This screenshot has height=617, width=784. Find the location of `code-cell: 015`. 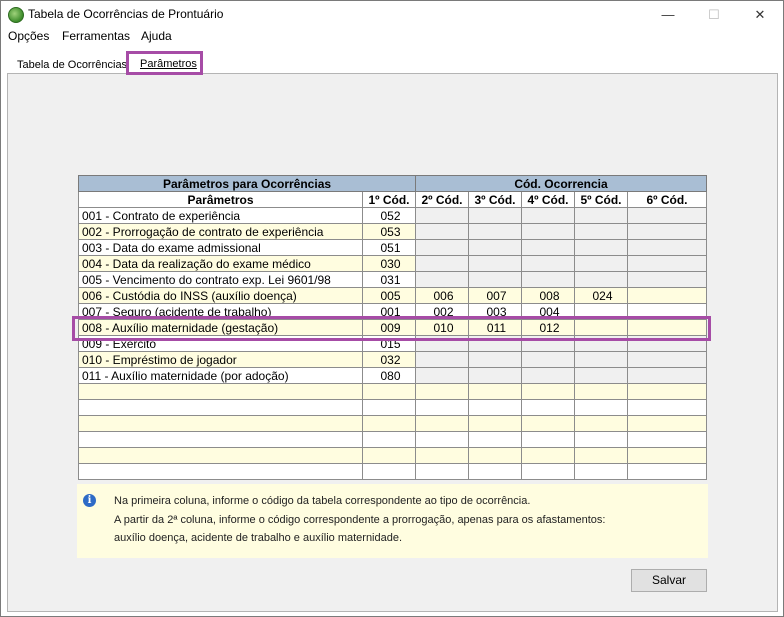

code-cell: 015 is located at coordinates (389, 343).